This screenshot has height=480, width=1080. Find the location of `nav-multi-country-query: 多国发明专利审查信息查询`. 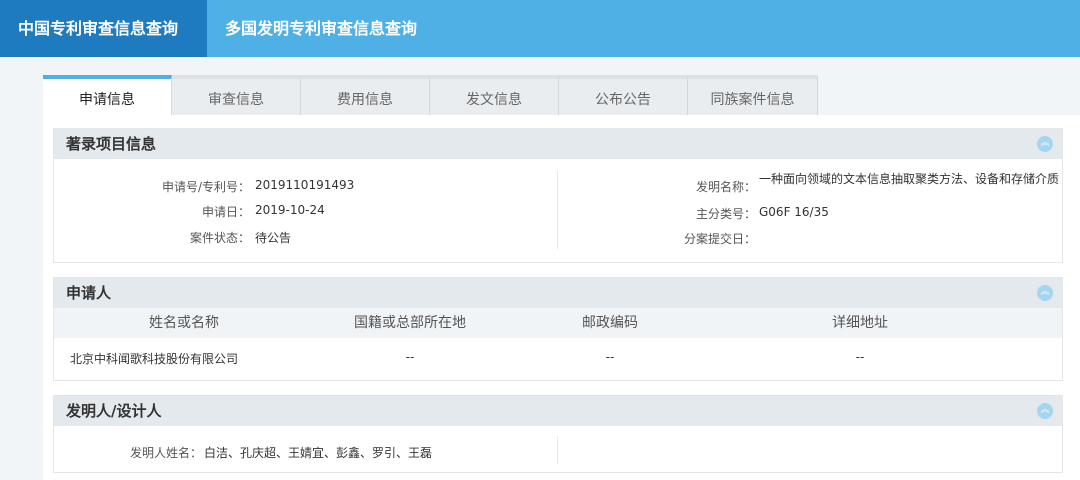

nav-multi-country-query: 多国发明专利审查信息查询 is located at coordinates (321, 28).